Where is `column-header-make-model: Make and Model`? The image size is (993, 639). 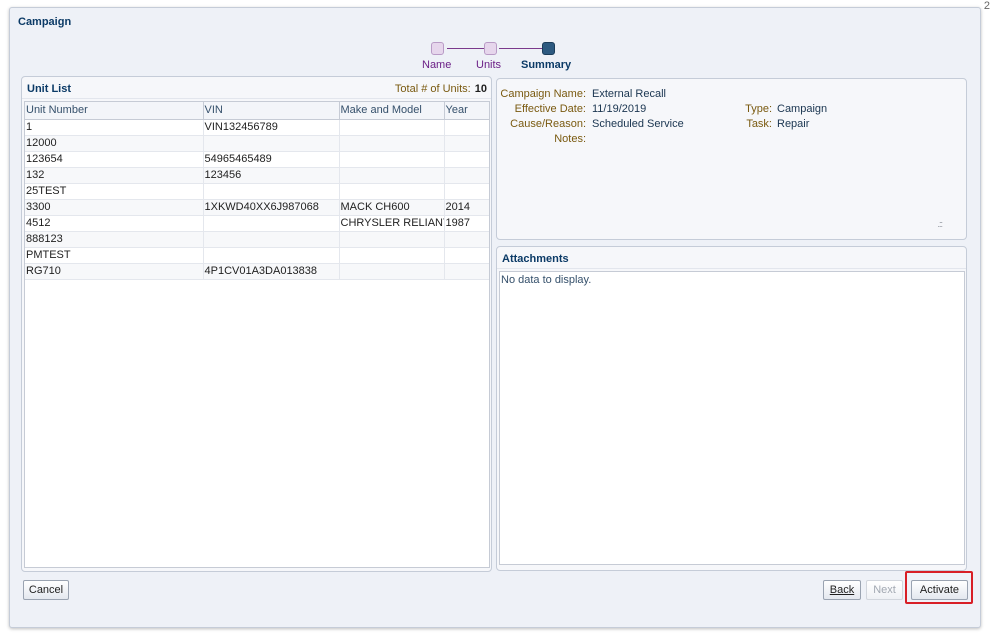 column-header-make-model: Make and Model is located at coordinates (392, 111).